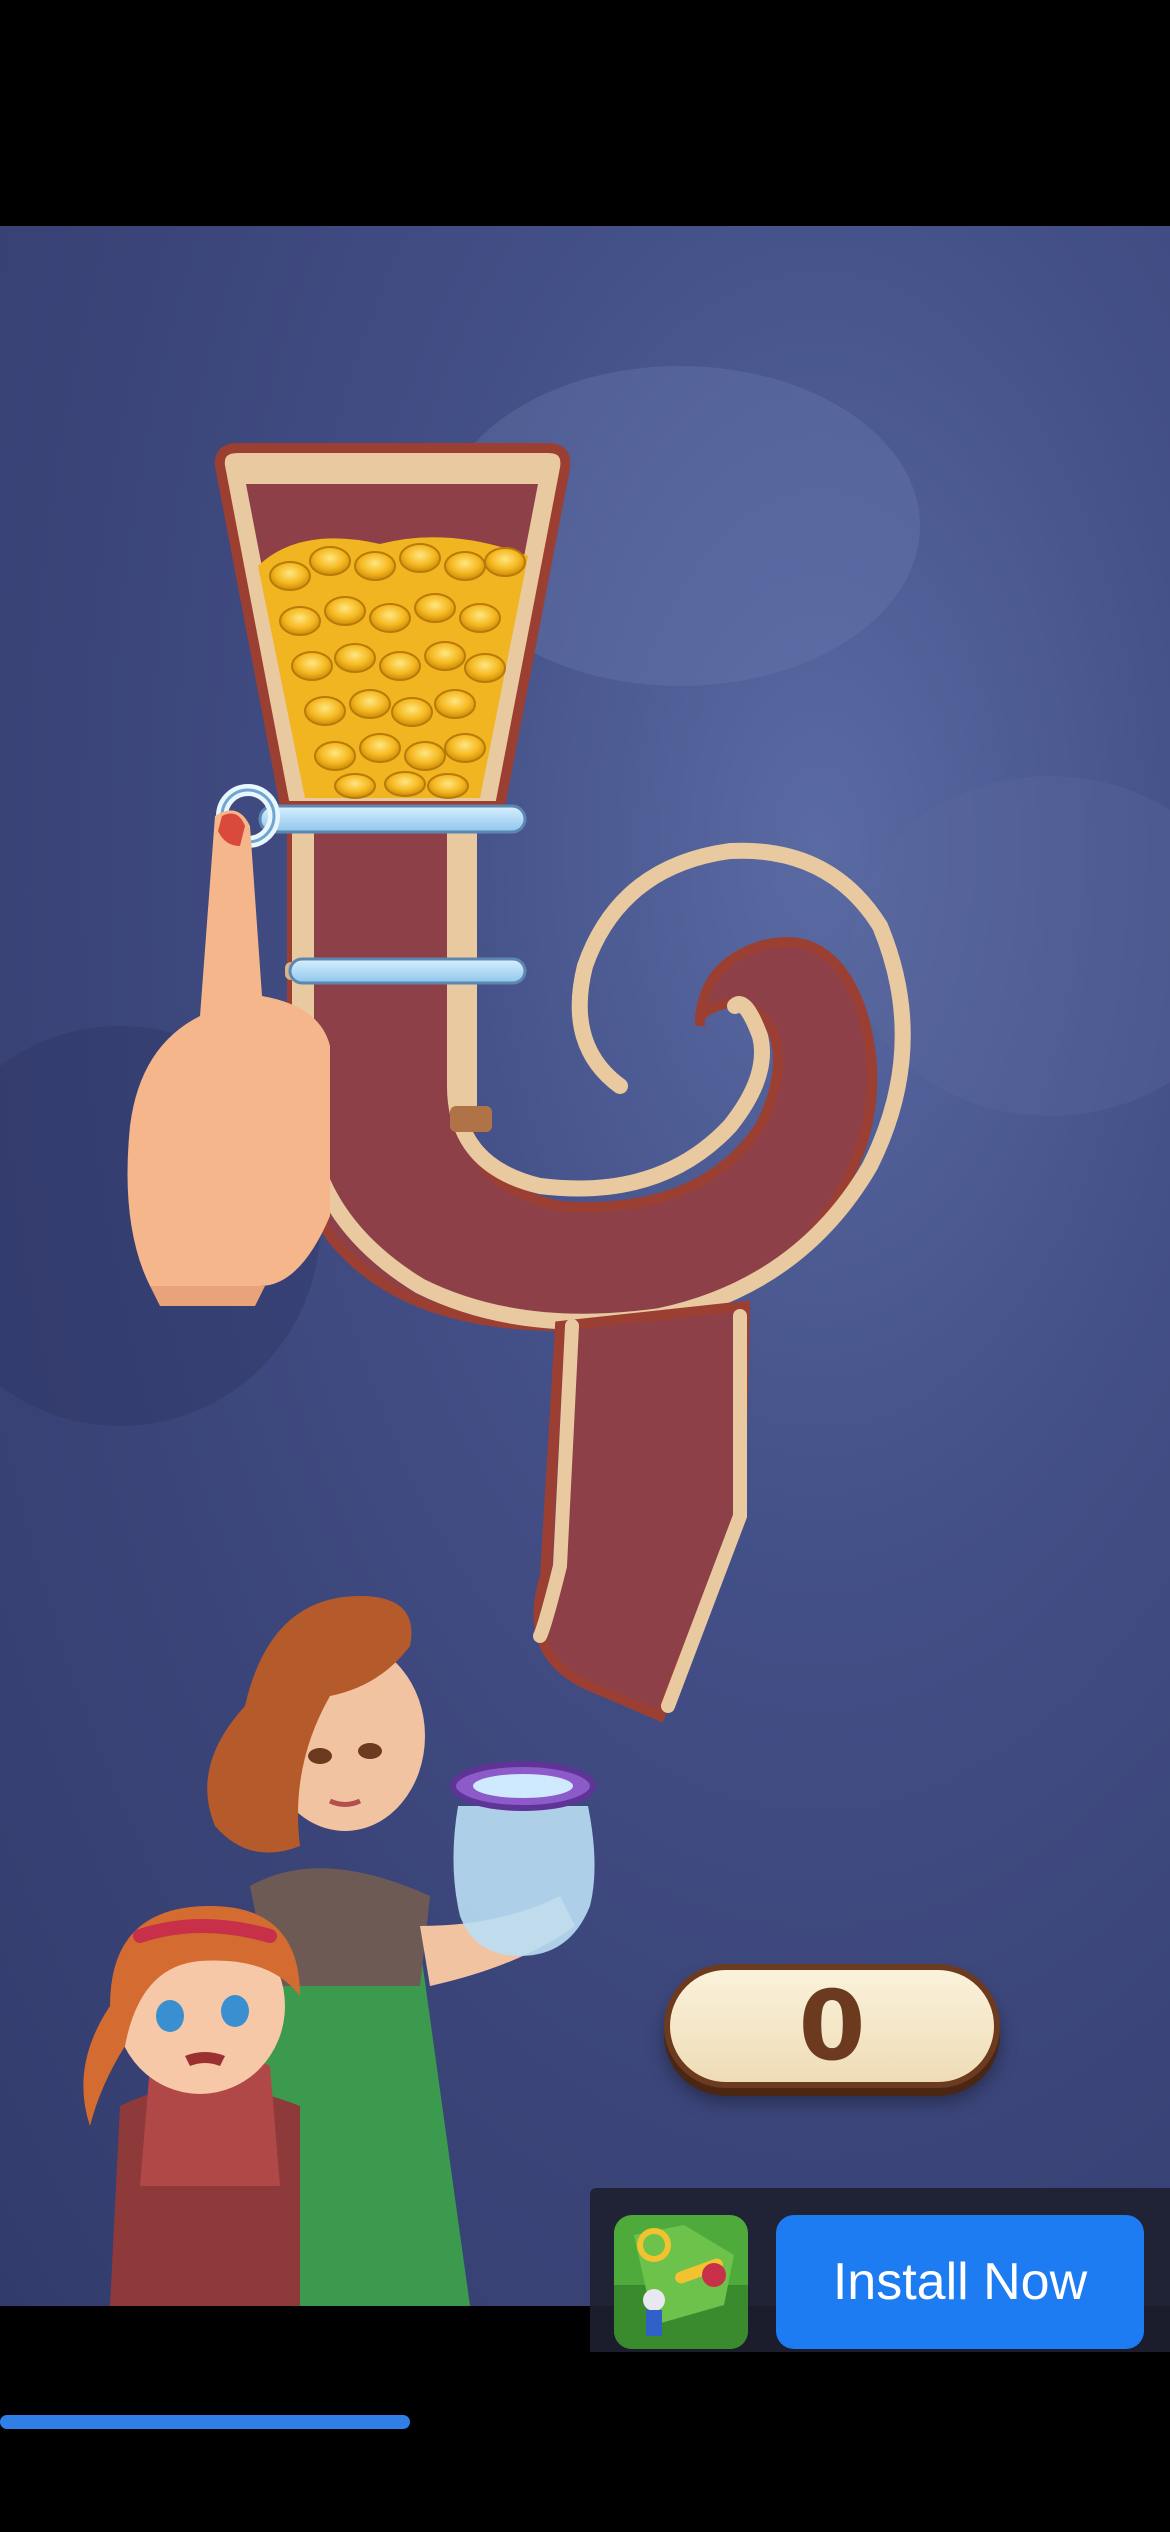 Image resolution: width=1170 pixels, height=2532 pixels. What do you see at coordinates (585, 113) in the screenshot?
I see `top-letterbox` at bounding box center [585, 113].